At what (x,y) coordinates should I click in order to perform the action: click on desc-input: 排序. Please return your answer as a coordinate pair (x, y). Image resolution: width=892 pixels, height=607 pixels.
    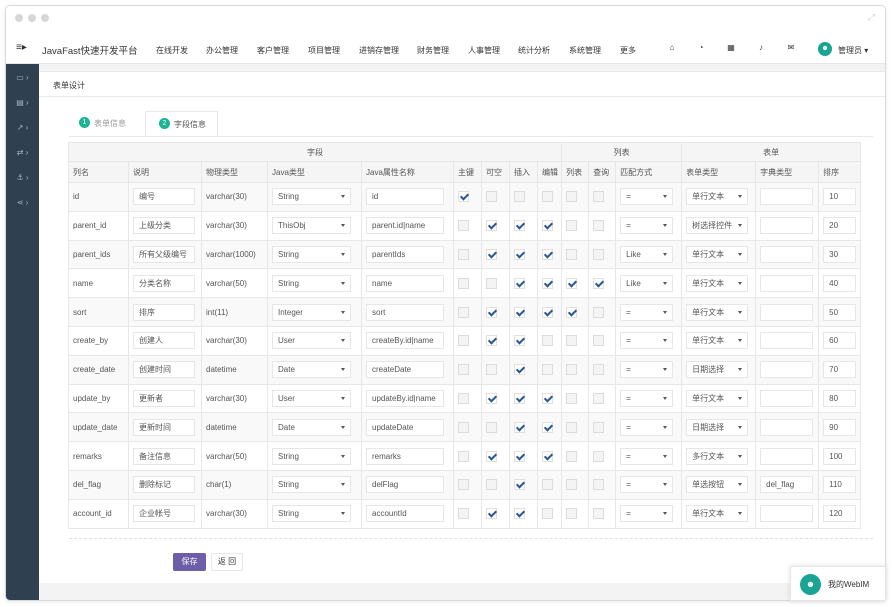
    Looking at the image, I should click on (164, 312).